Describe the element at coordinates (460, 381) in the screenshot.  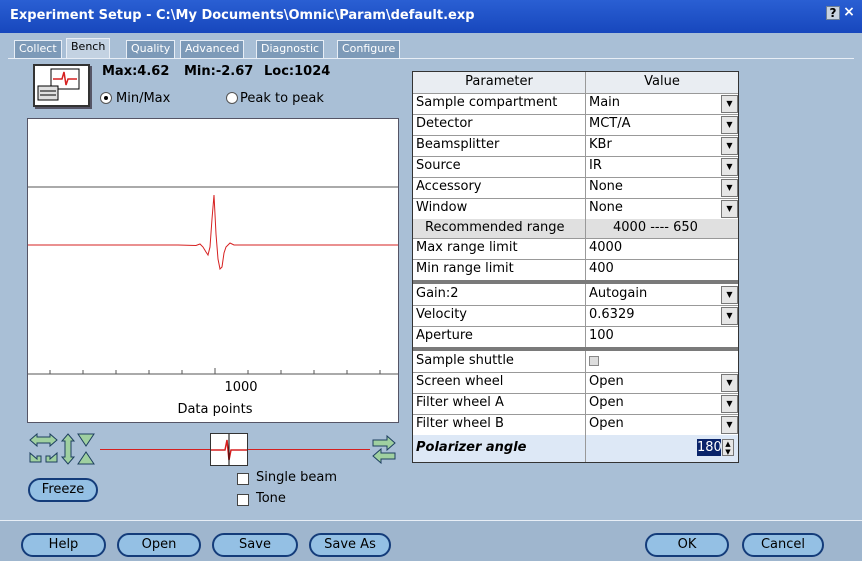
I see `param-name: Screen wheel` at that location.